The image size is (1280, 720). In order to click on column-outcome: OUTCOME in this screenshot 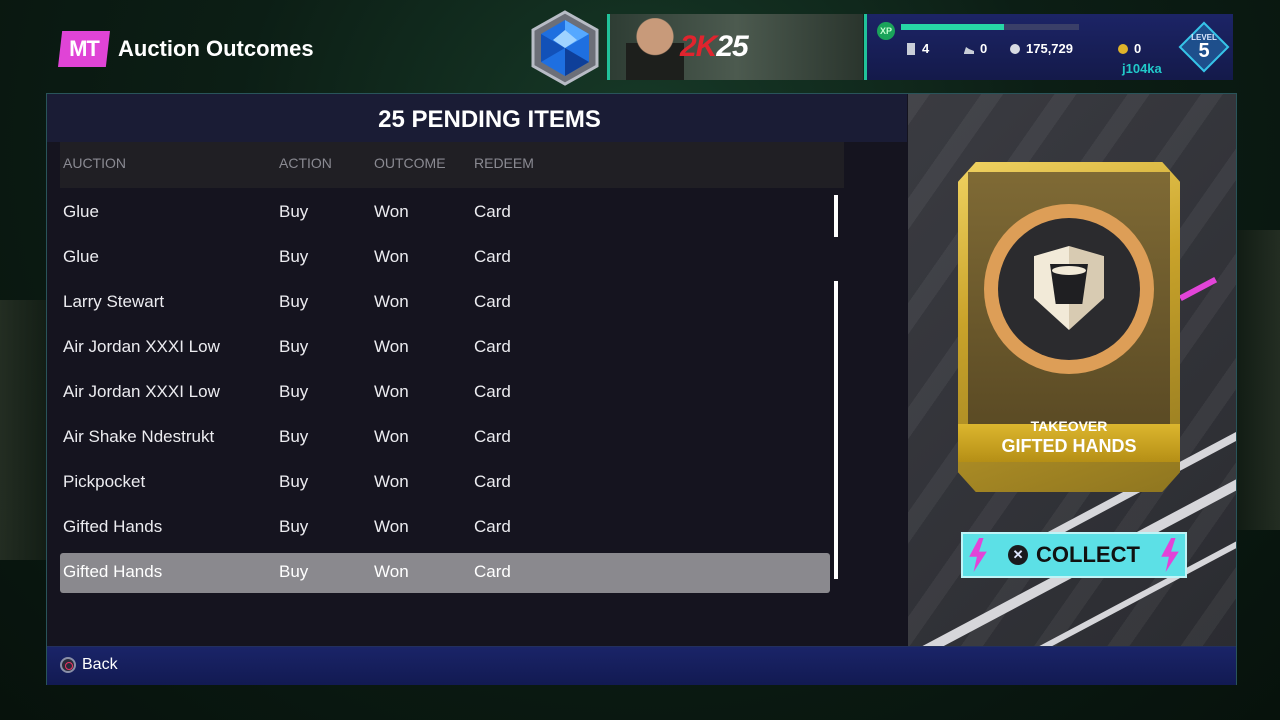, I will do `click(410, 163)`.